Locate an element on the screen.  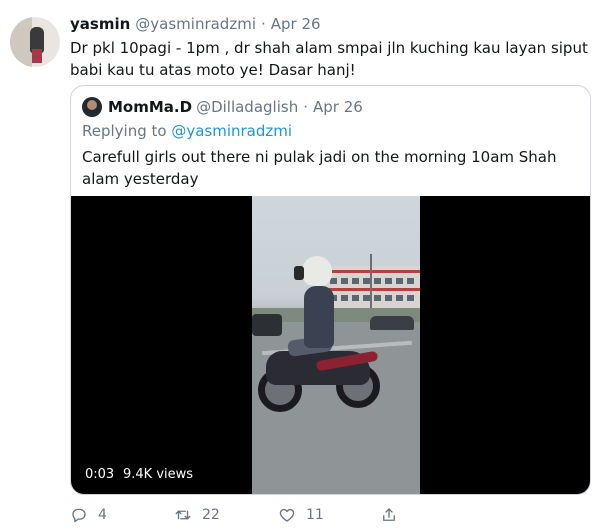
quoted-author-handle: @Dilladaglish is located at coordinates (247, 107).